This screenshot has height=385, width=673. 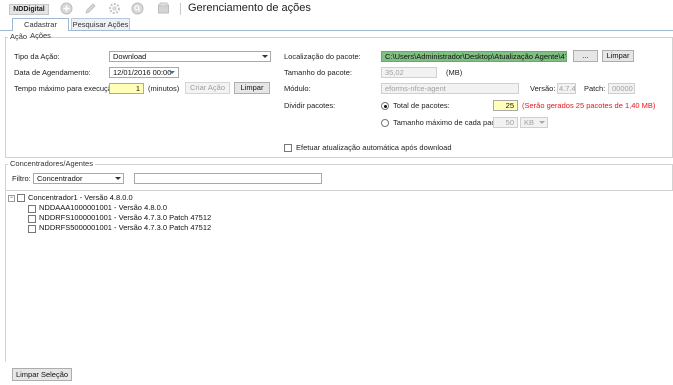 I want to click on tempo-maximo-input: 1, so click(x=126, y=88).